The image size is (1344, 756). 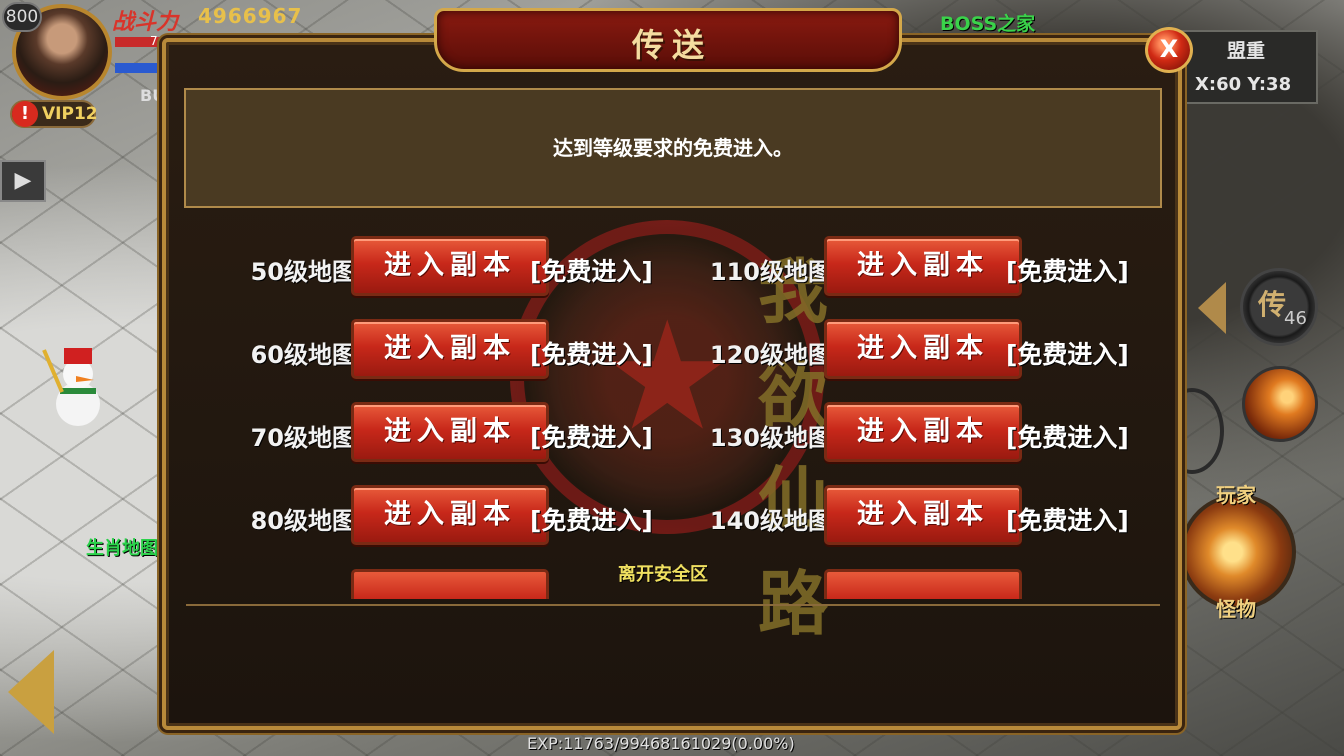 What do you see at coordinates (303, 438) in the screenshot?
I see `map-label: 70级地图` at bounding box center [303, 438].